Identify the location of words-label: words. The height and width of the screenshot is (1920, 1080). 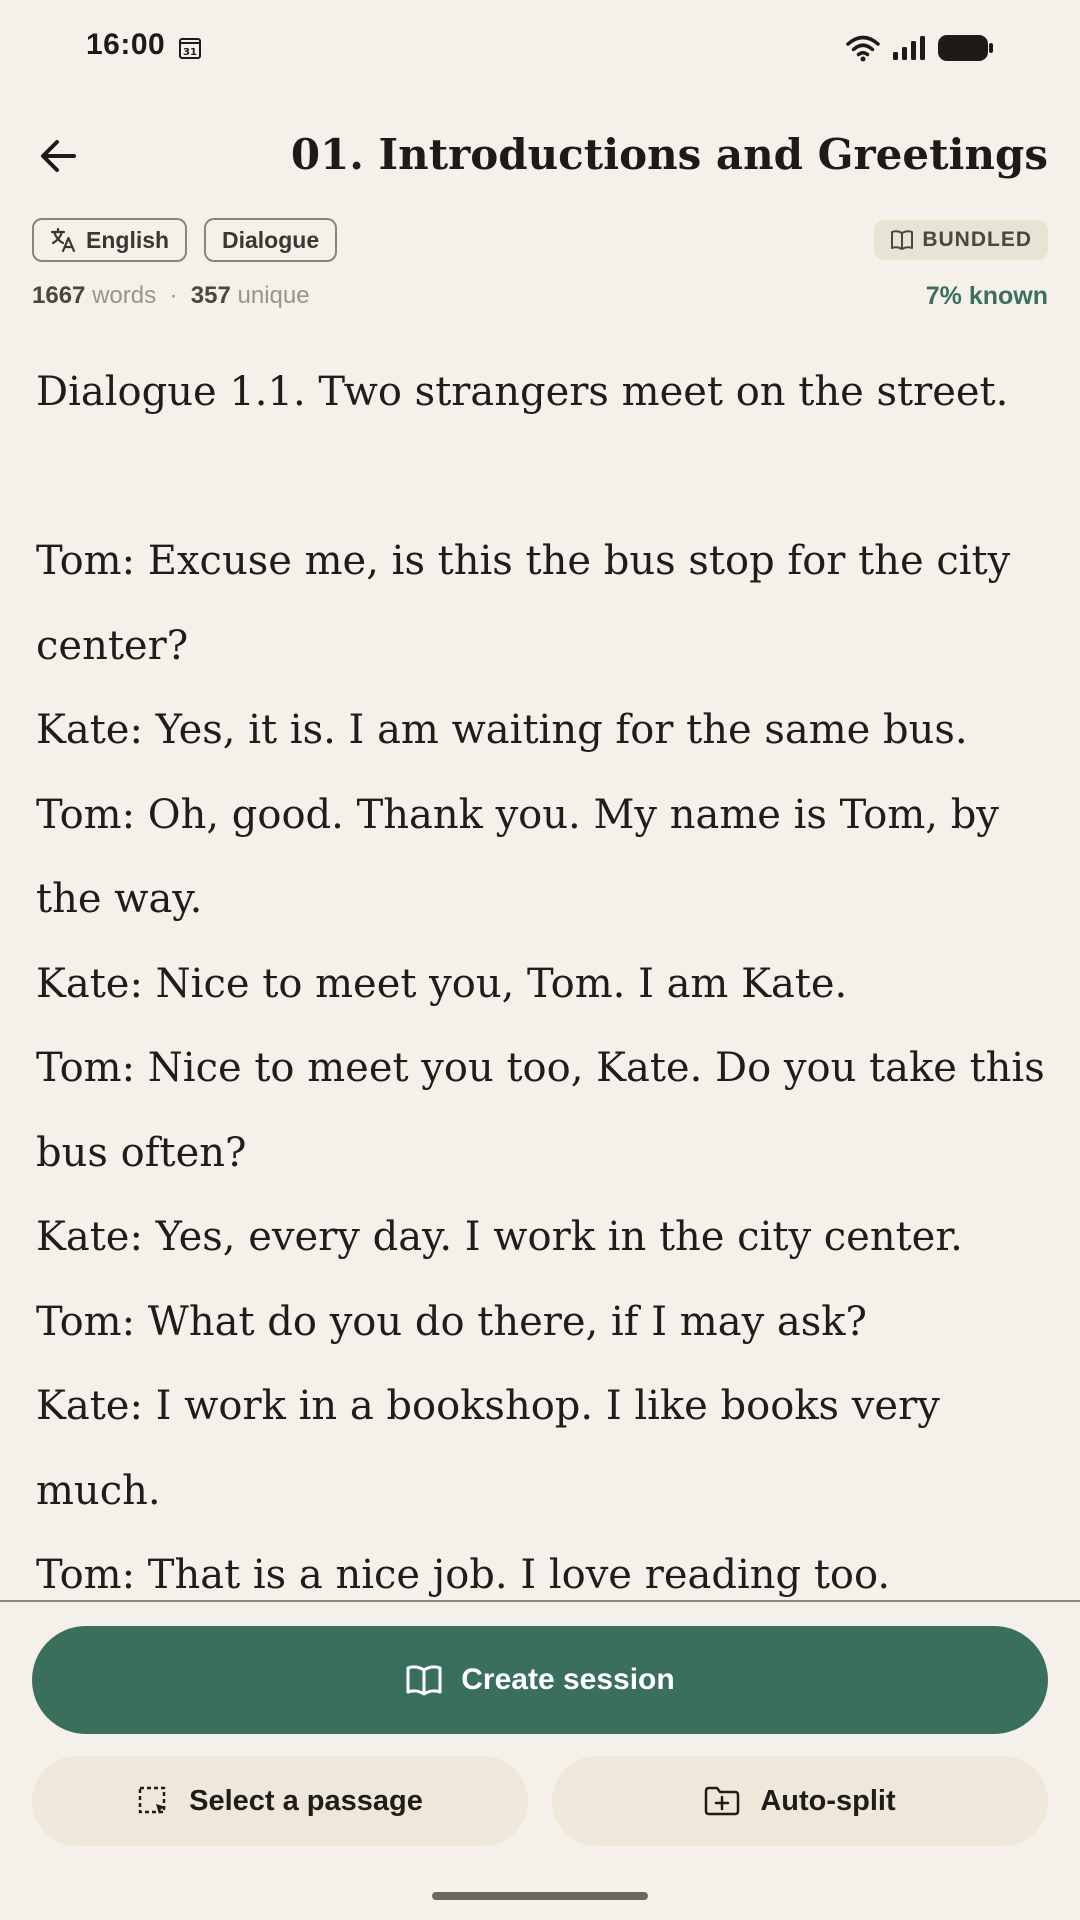
(124, 295).